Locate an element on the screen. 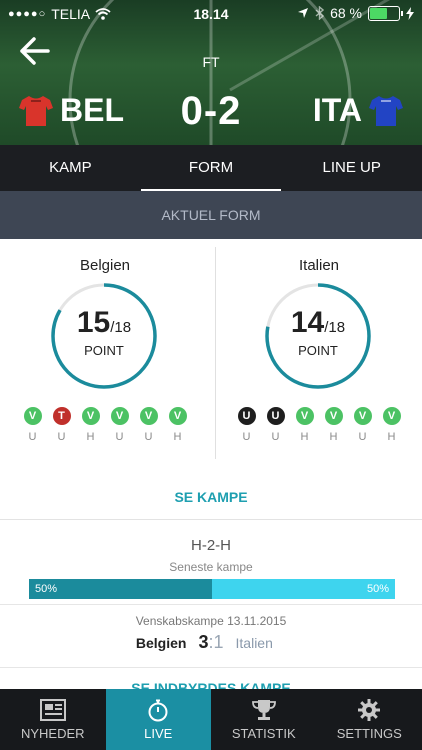  home-points-max: /18 is located at coordinates (121, 327).